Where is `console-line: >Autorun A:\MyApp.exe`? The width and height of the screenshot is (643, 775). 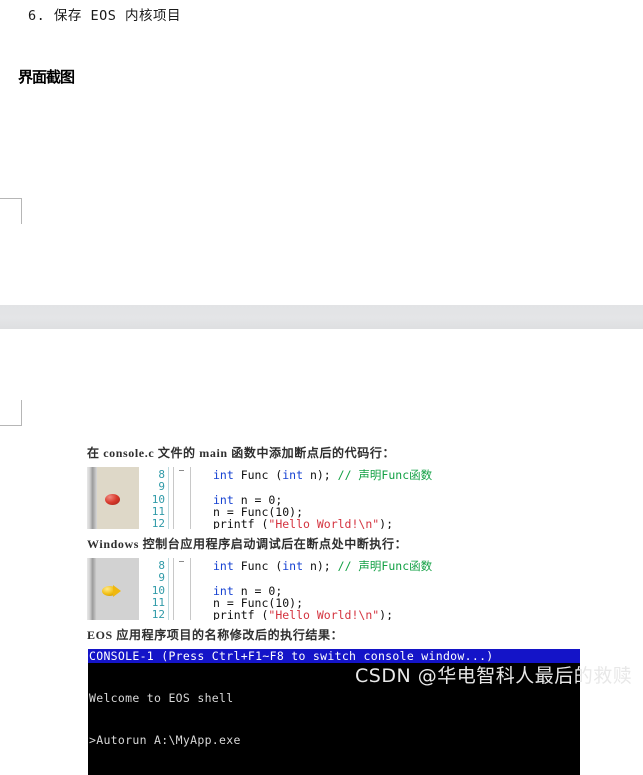 console-line: >Autorun A:\MyApp.exe is located at coordinates (165, 740).